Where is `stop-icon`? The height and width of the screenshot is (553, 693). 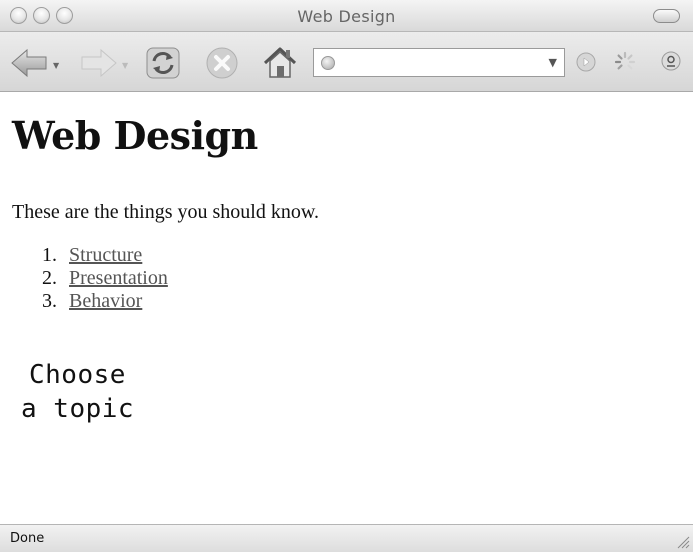
stop-icon is located at coordinates (222, 63).